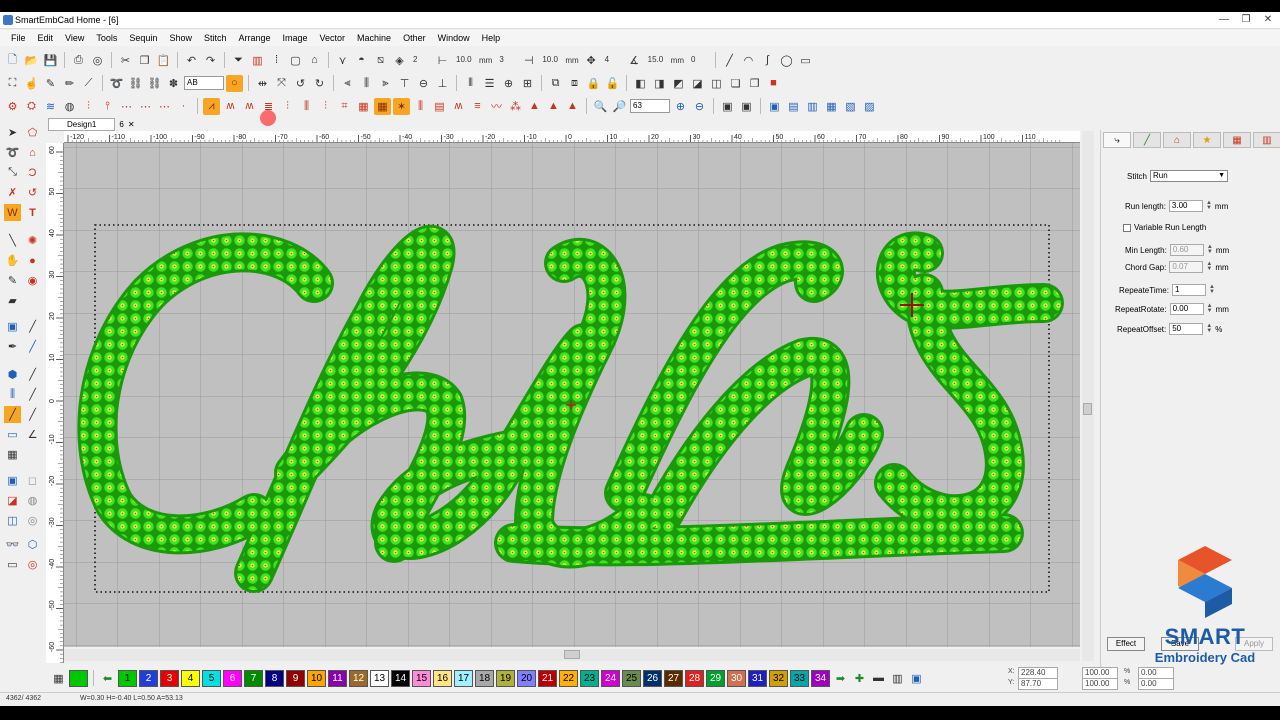 Image resolution: width=1280 pixels, height=720 pixels. What do you see at coordinates (746, 106) in the screenshot?
I see `view-b-icon: ▣` at bounding box center [746, 106].